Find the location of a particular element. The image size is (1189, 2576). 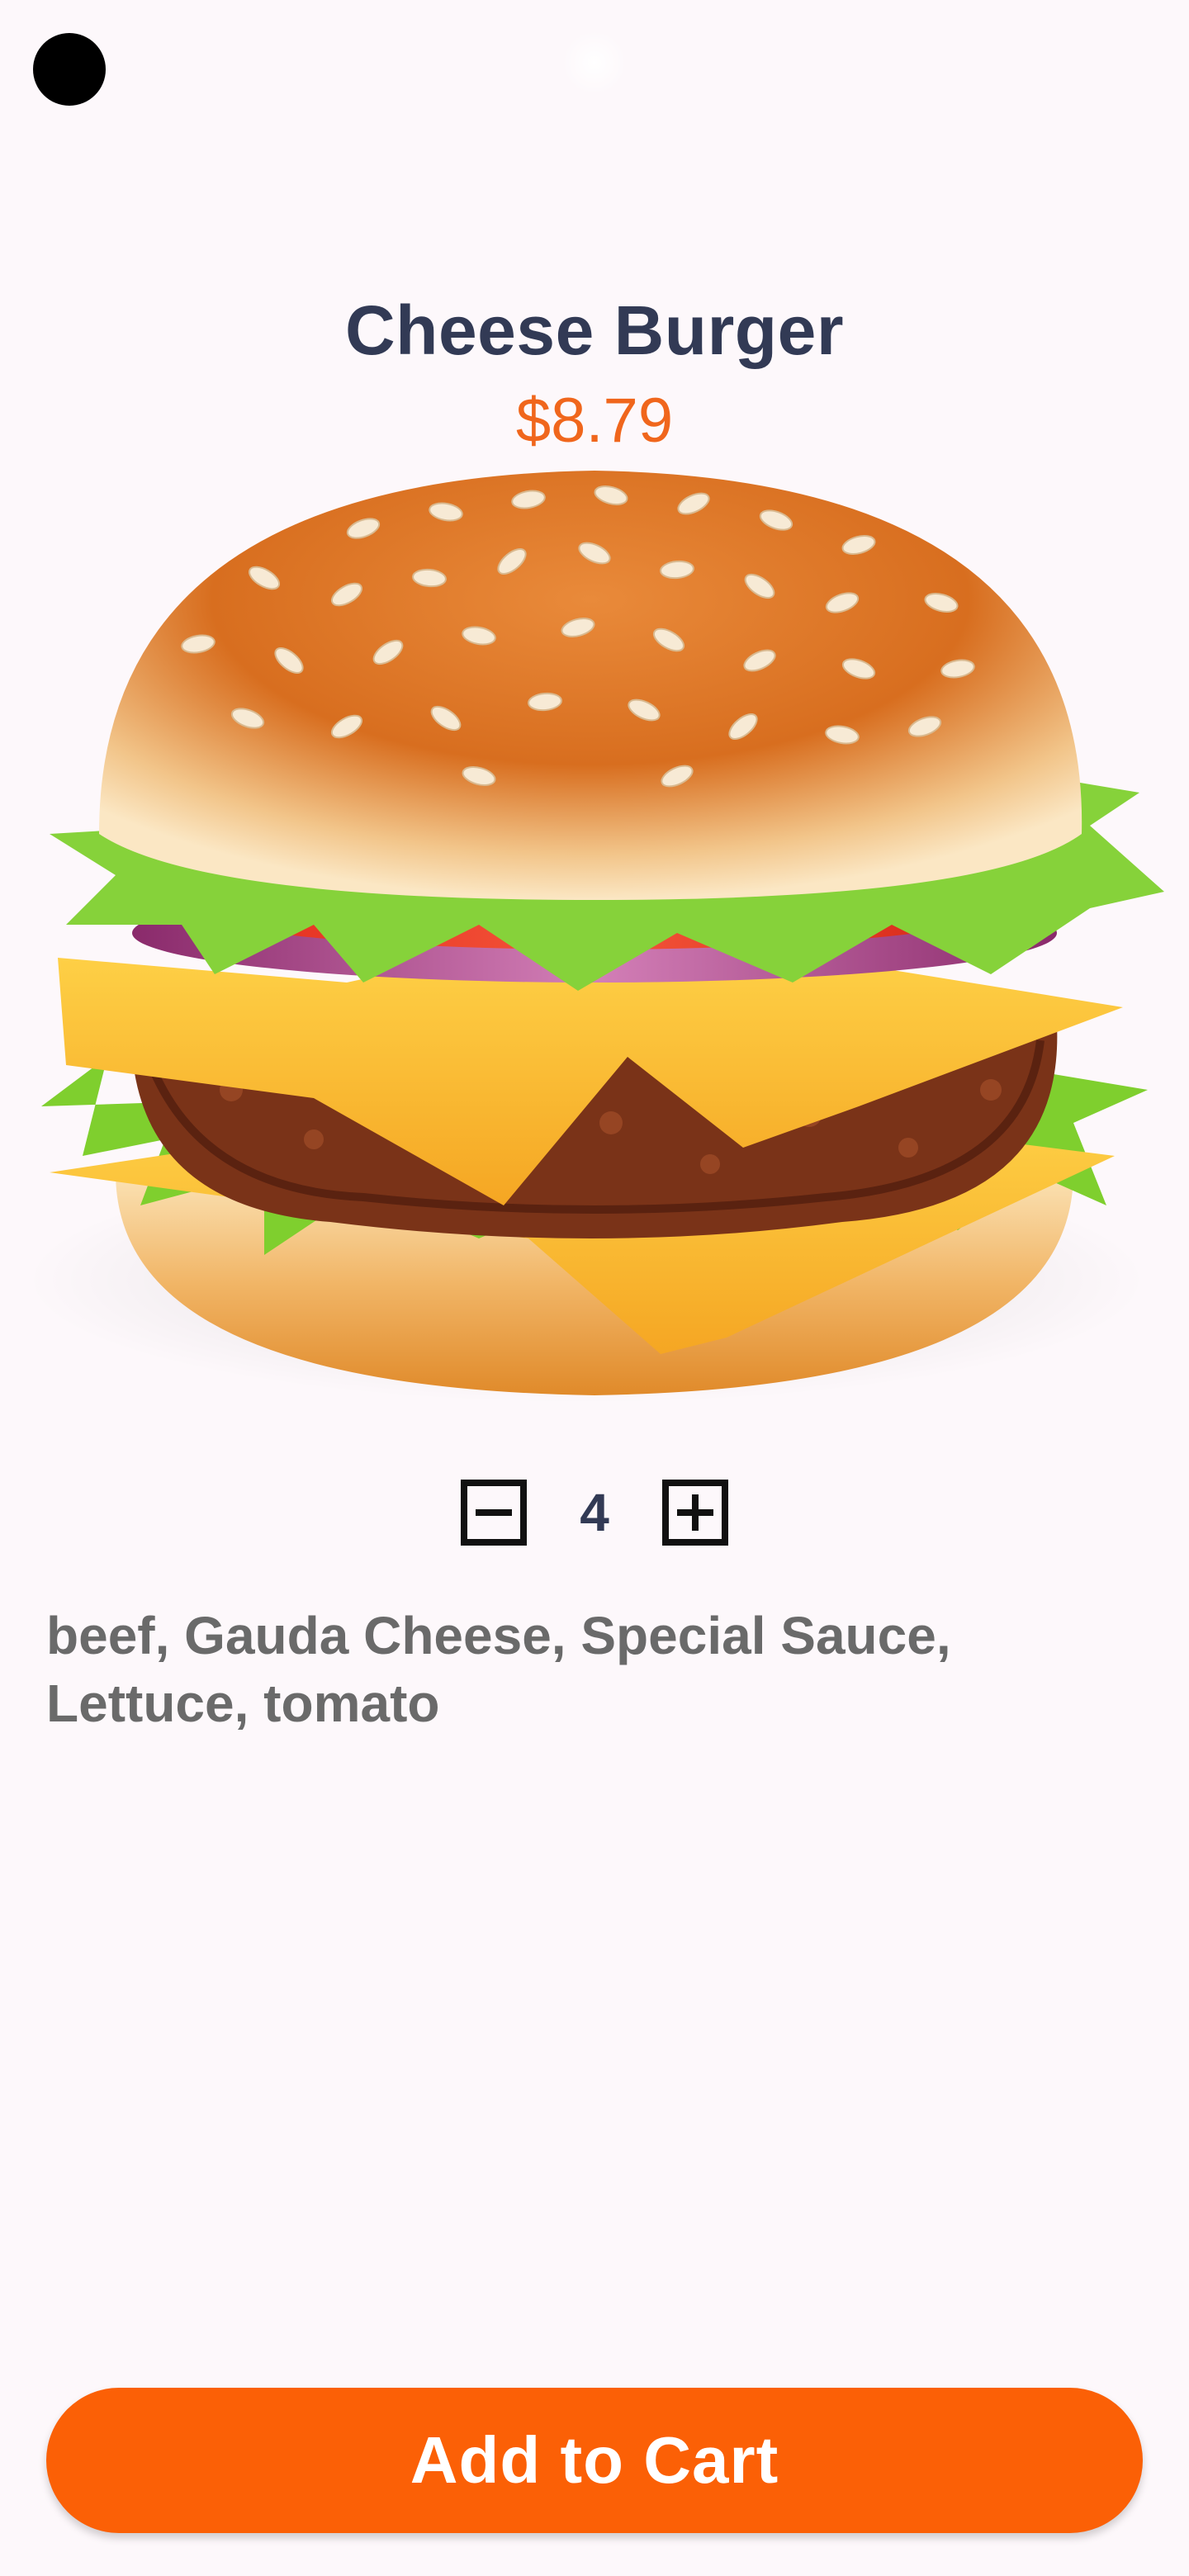

increase-quantity-button is located at coordinates (695, 1512).